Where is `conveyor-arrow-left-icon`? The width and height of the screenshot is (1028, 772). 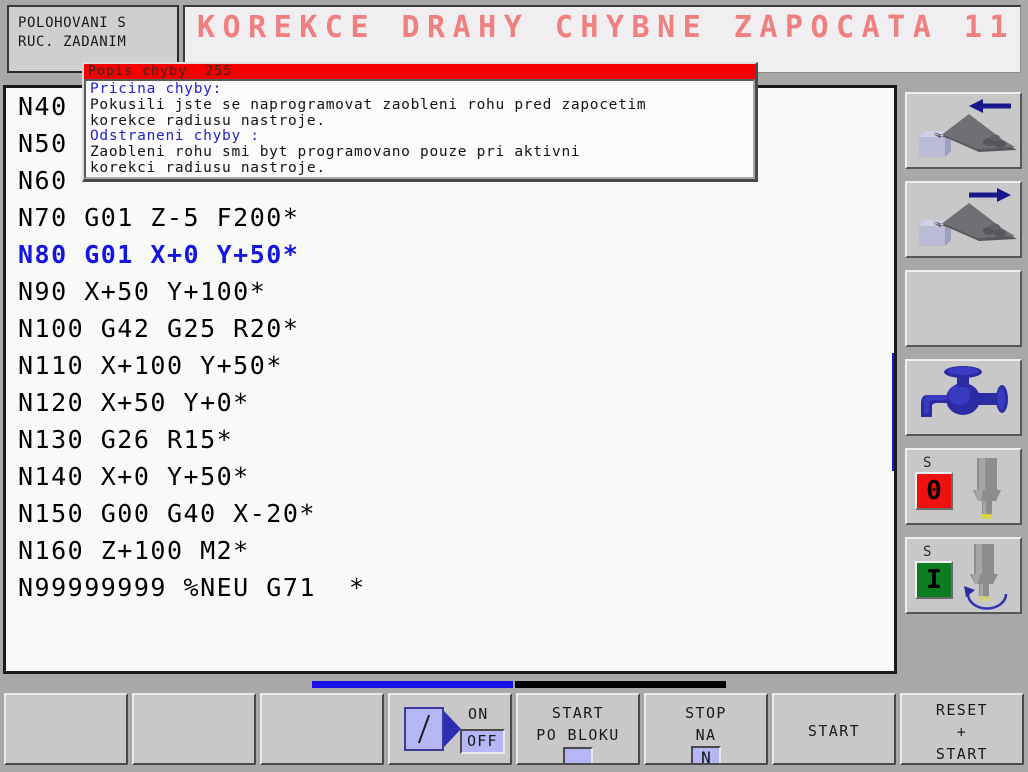
conveyor-arrow-left-icon is located at coordinates (968, 128).